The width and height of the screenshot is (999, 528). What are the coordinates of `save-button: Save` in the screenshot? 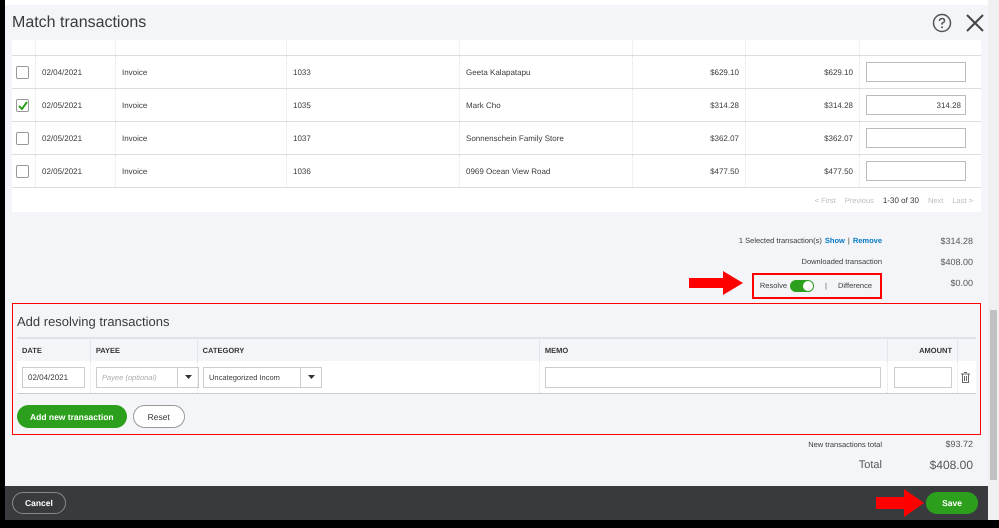 It's located at (952, 503).